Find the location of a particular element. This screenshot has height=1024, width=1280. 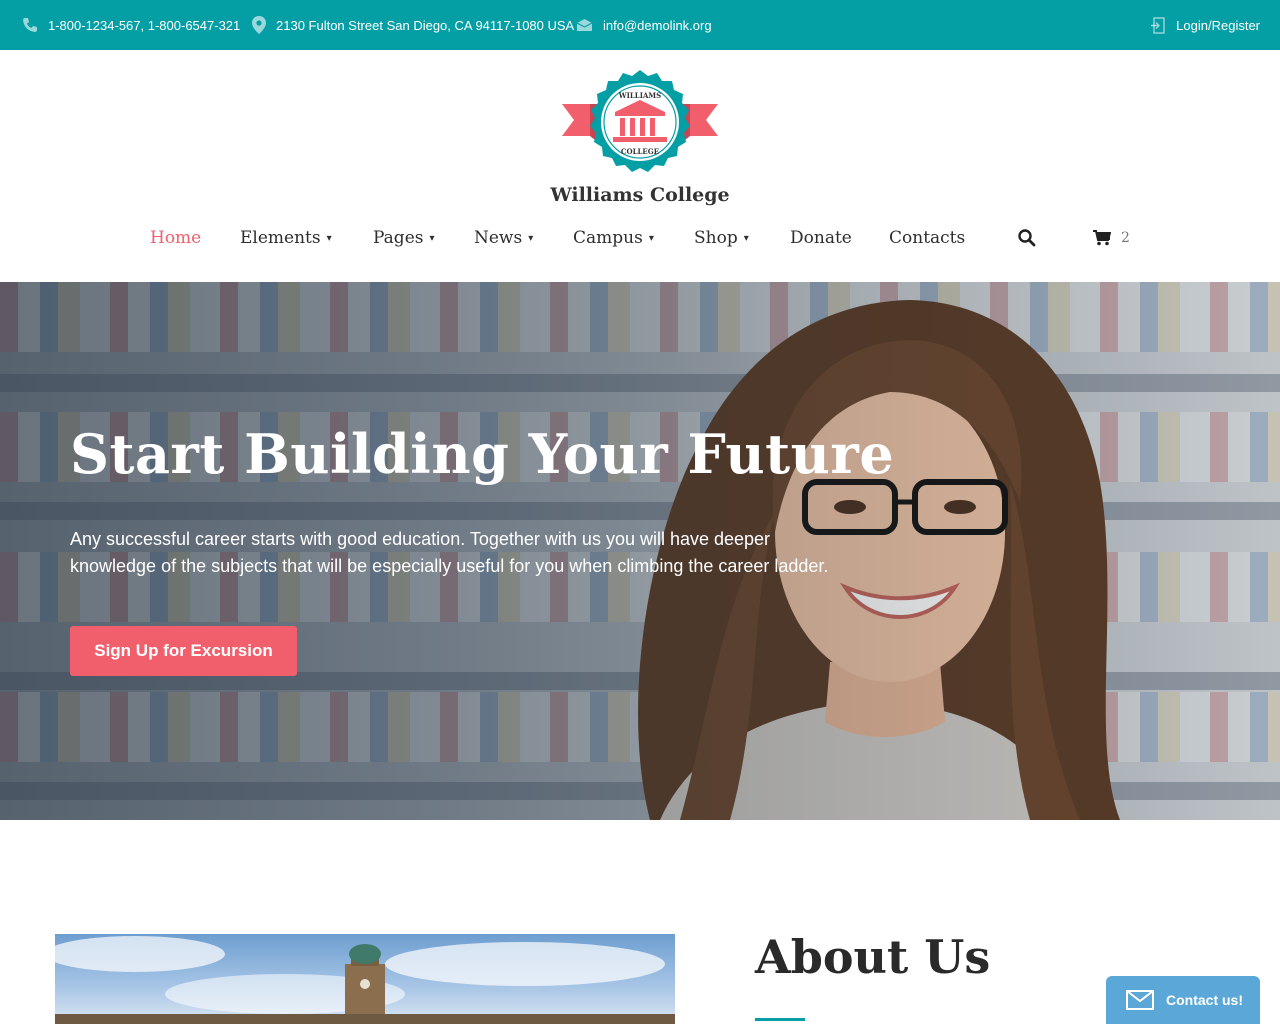

about-us-heading: About Us is located at coordinates (873, 957).